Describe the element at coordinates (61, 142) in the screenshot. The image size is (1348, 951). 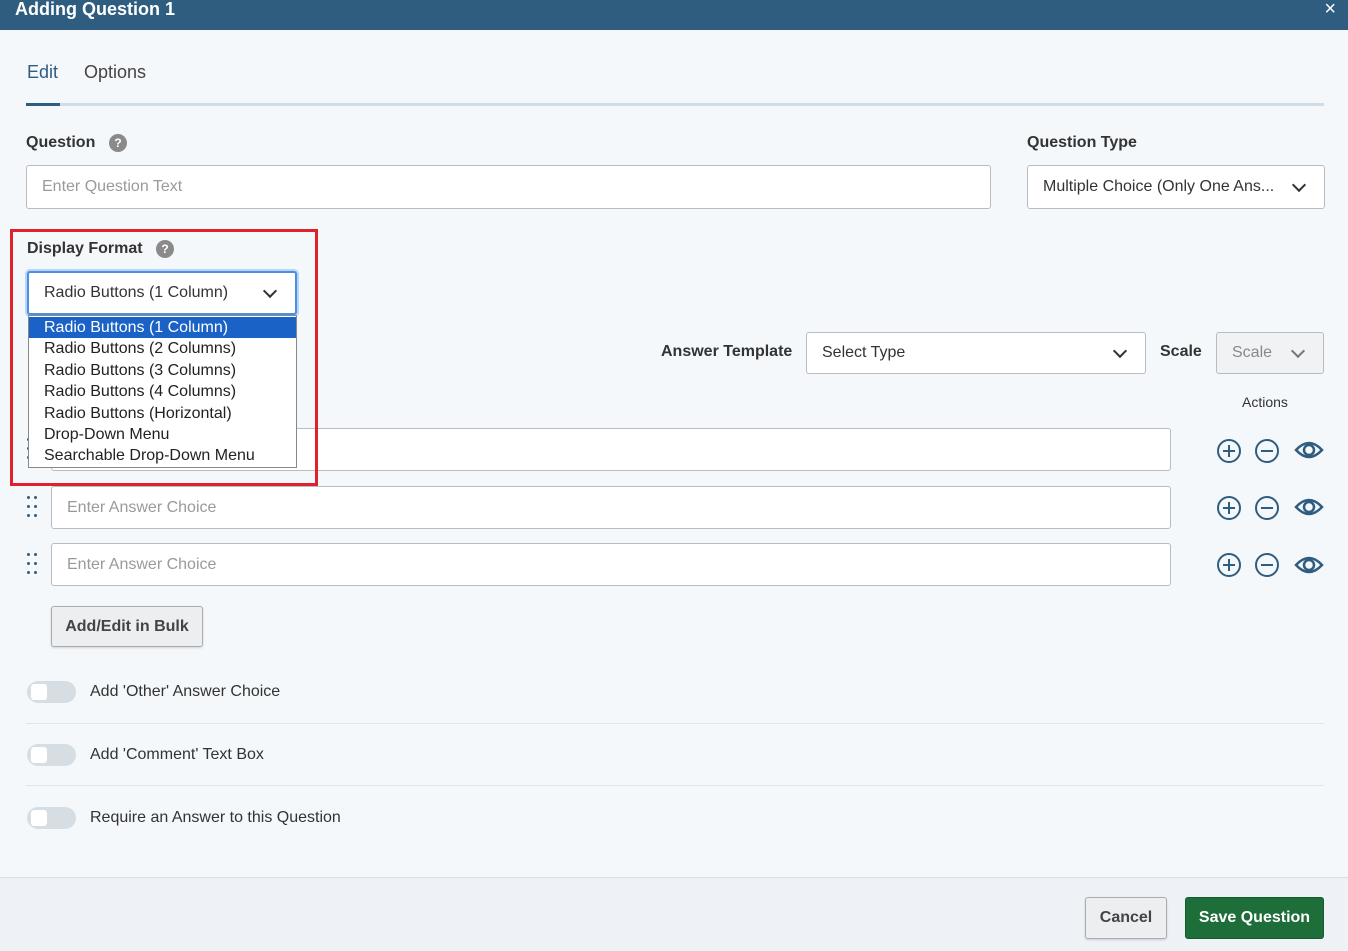
I see `question-label: Question` at that location.